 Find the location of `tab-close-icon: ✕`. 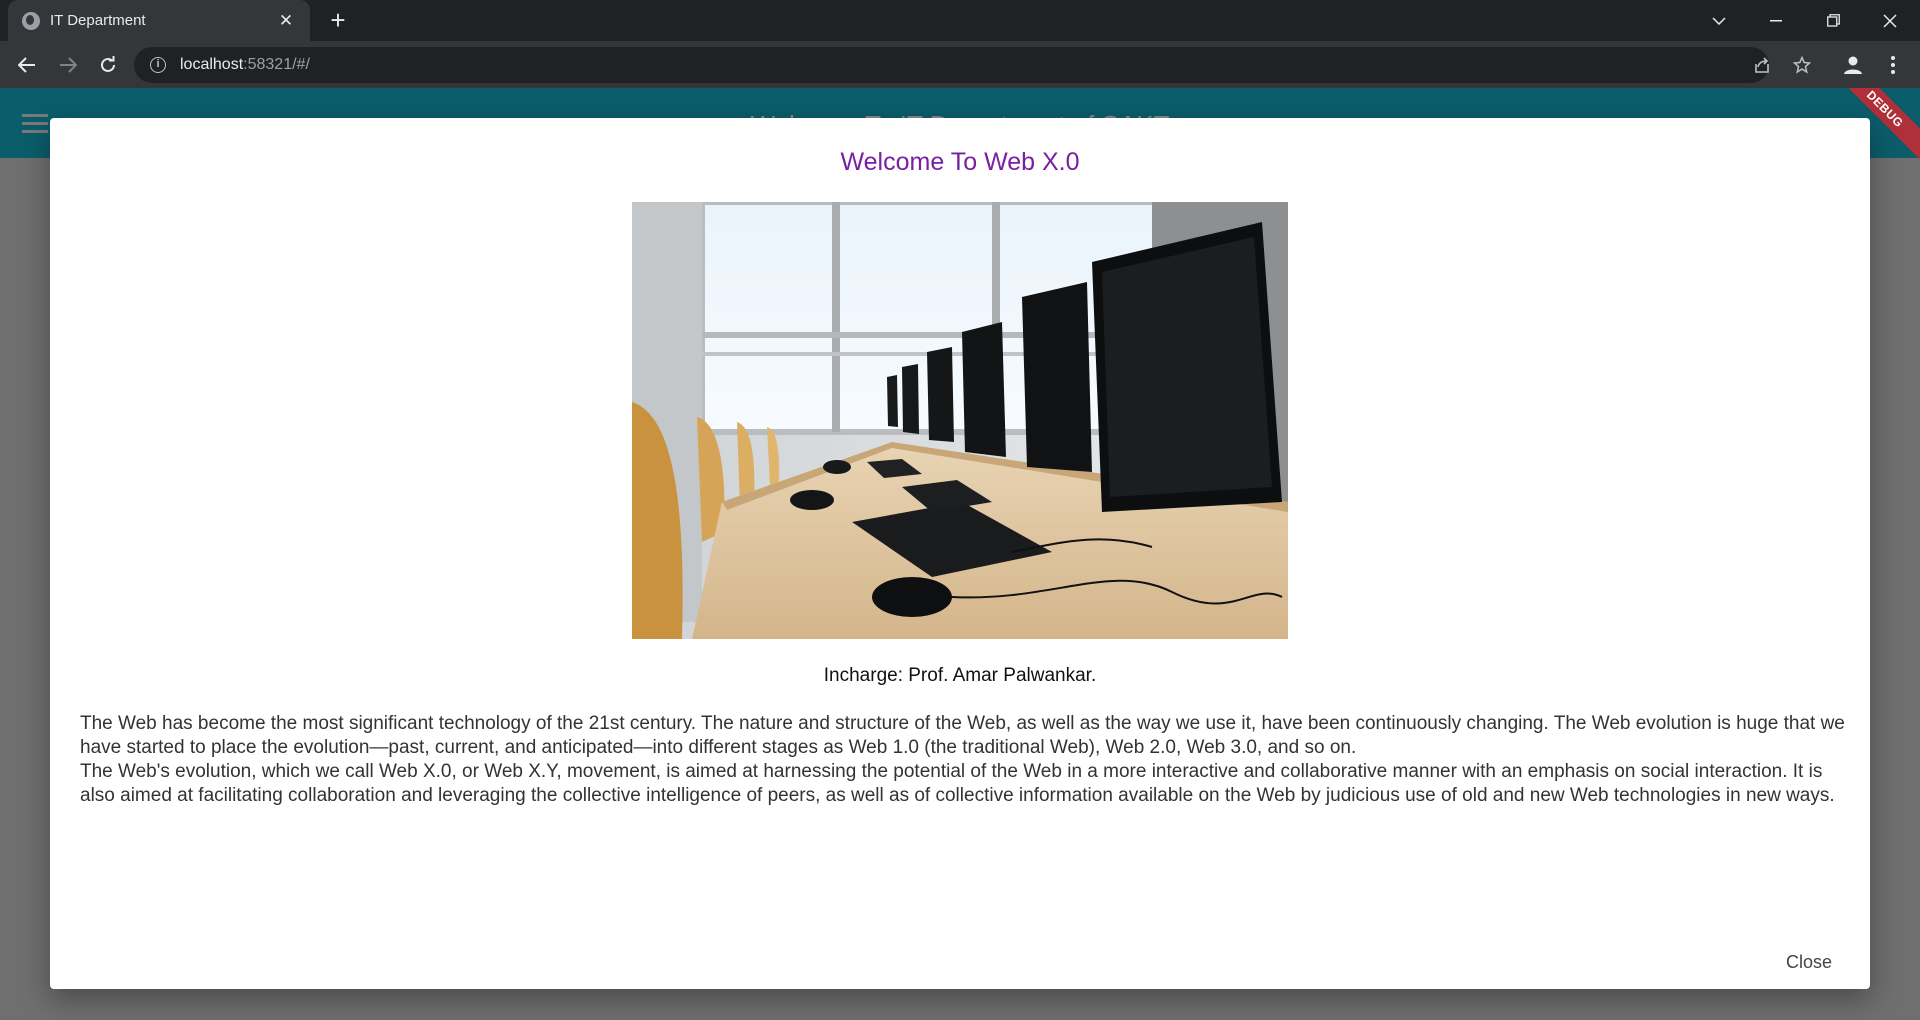

tab-close-icon: ✕ is located at coordinates (286, 21).